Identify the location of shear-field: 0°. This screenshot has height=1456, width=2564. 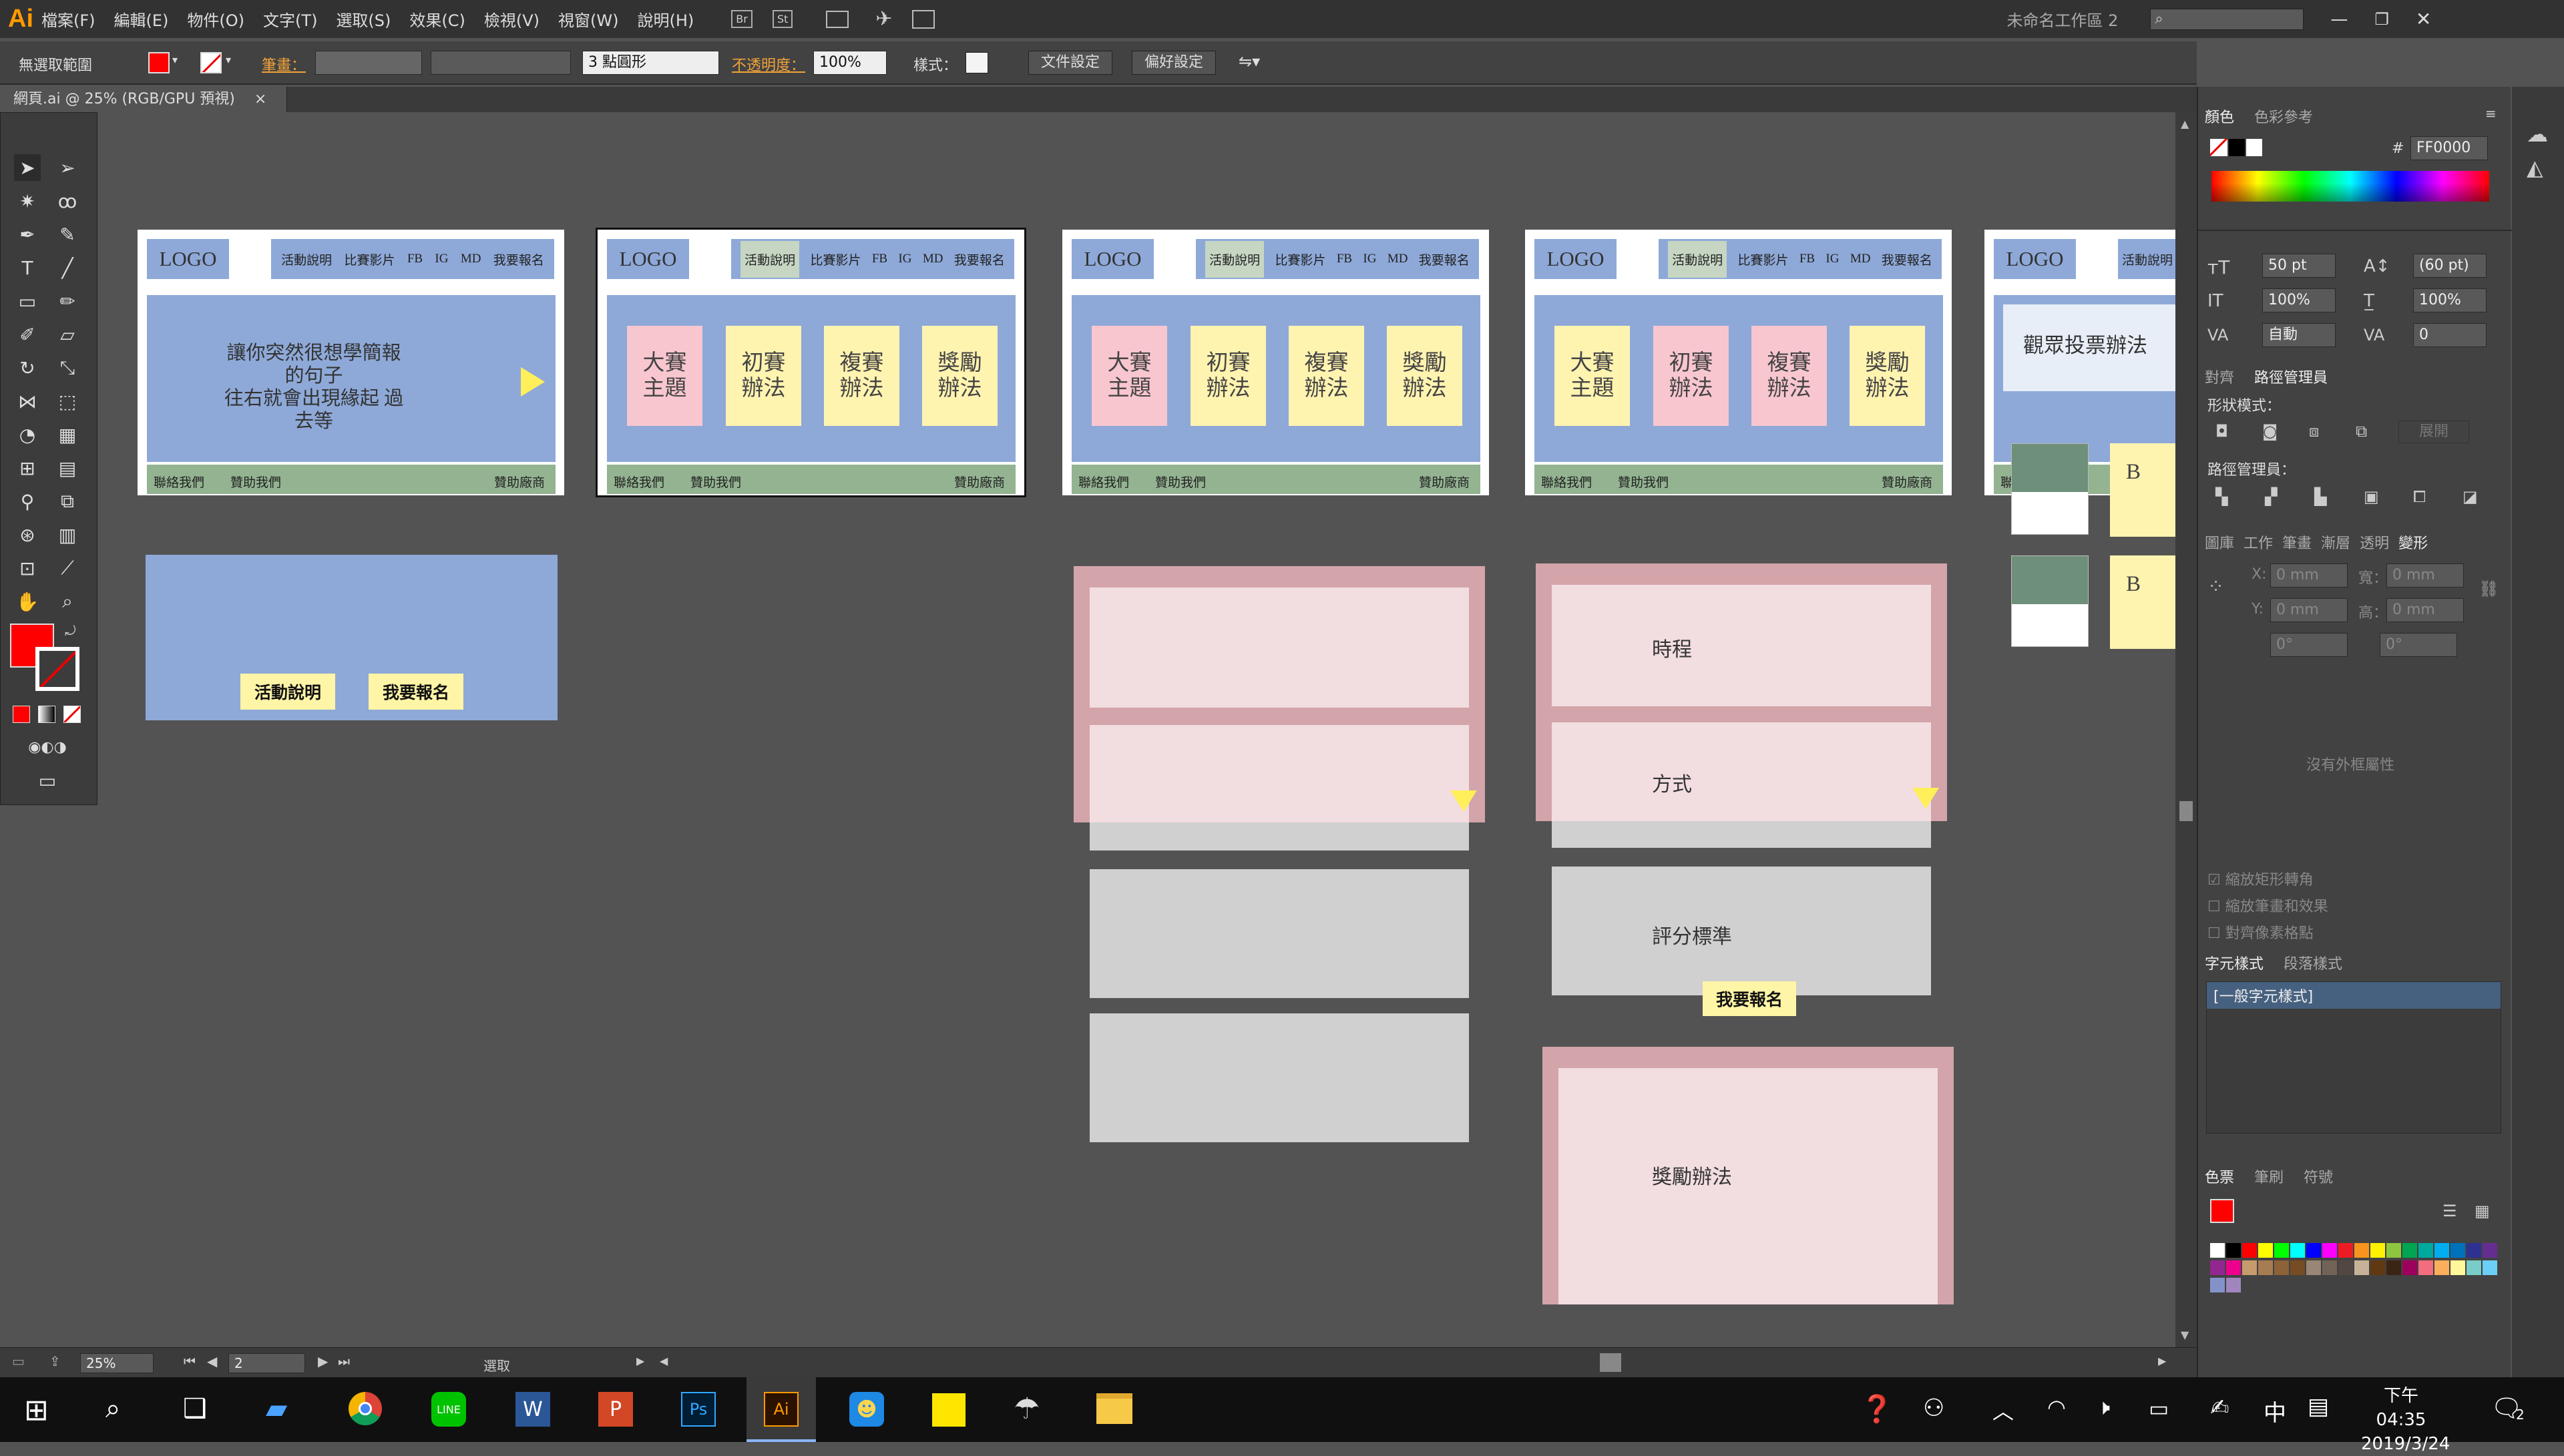
(2418, 645).